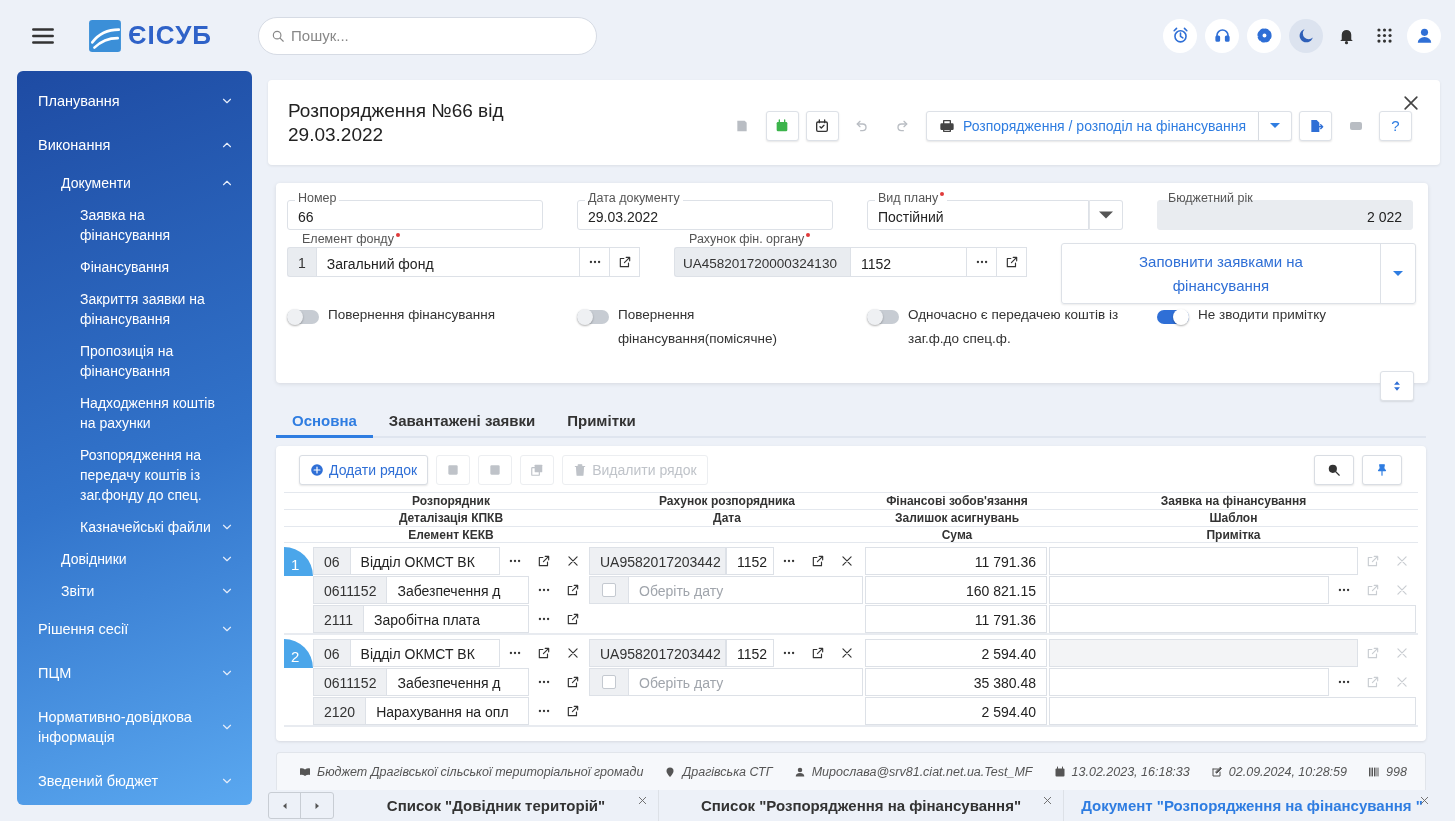 Image resolution: width=1455 pixels, height=821 pixels. What do you see at coordinates (134, 183) in the screenshot?
I see `sidebar-item: Документи` at bounding box center [134, 183].